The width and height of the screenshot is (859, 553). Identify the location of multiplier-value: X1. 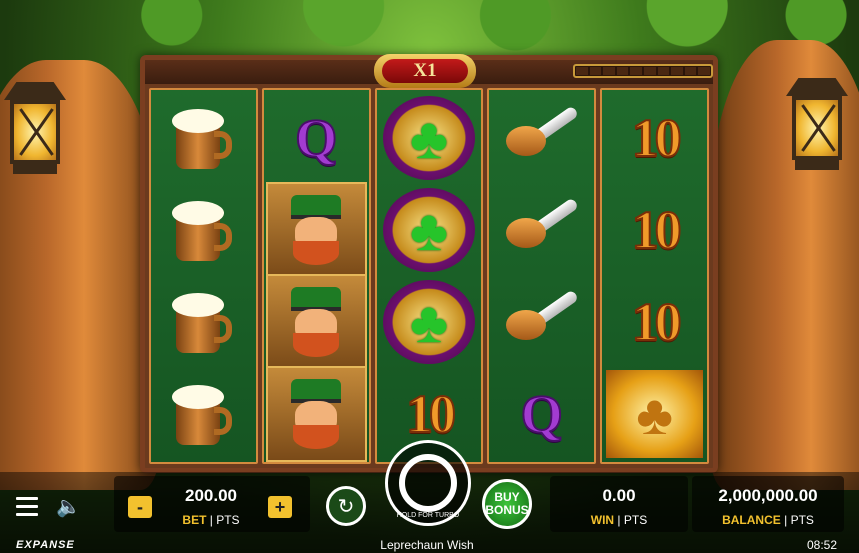
(425, 71).